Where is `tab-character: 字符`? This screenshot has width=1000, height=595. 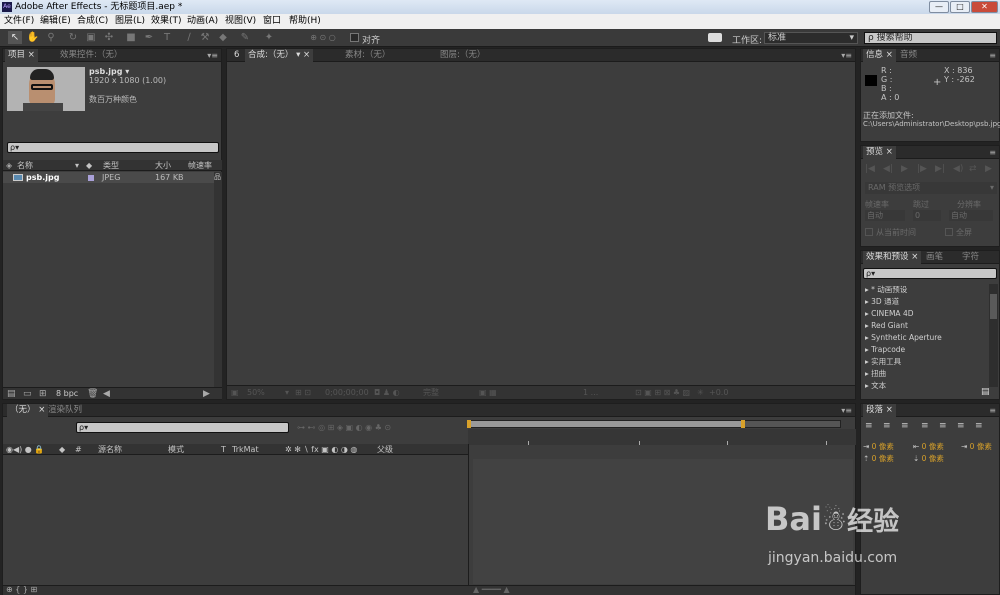
tab-character: 字符 is located at coordinates (970, 257).